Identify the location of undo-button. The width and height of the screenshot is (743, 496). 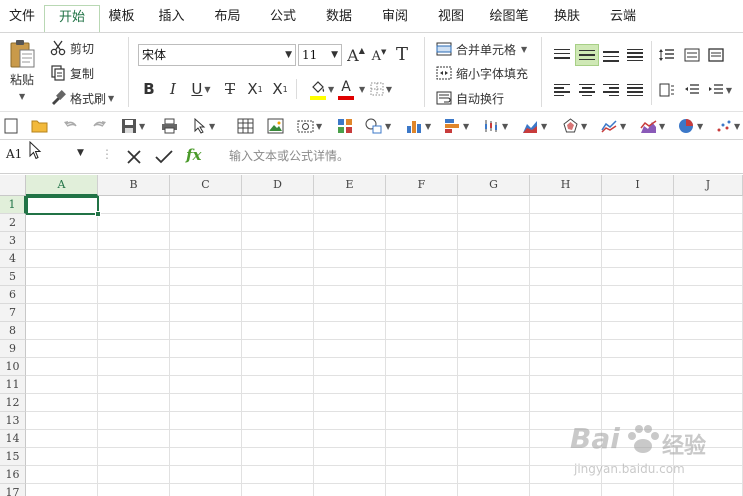
(70, 126).